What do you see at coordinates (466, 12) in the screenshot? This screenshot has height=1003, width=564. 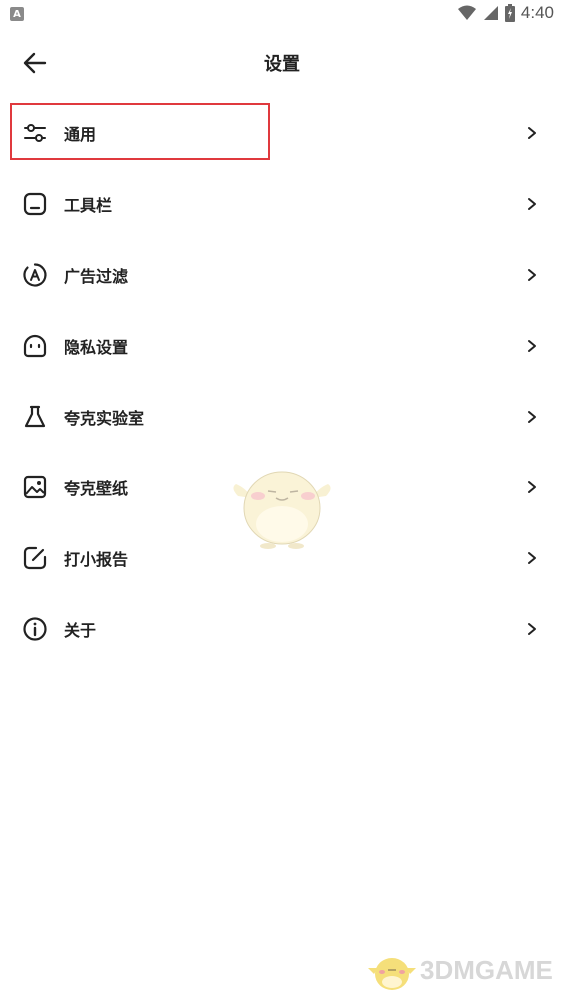 I see `wifi-icon` at bounding box center [466, 12].